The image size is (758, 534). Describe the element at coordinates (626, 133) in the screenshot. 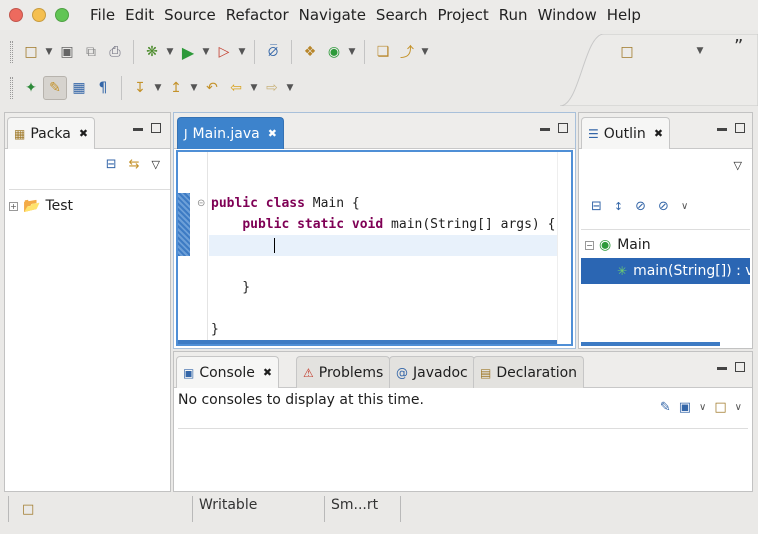

I see `tab-outline: ☰ Outlin ✖` at that location.